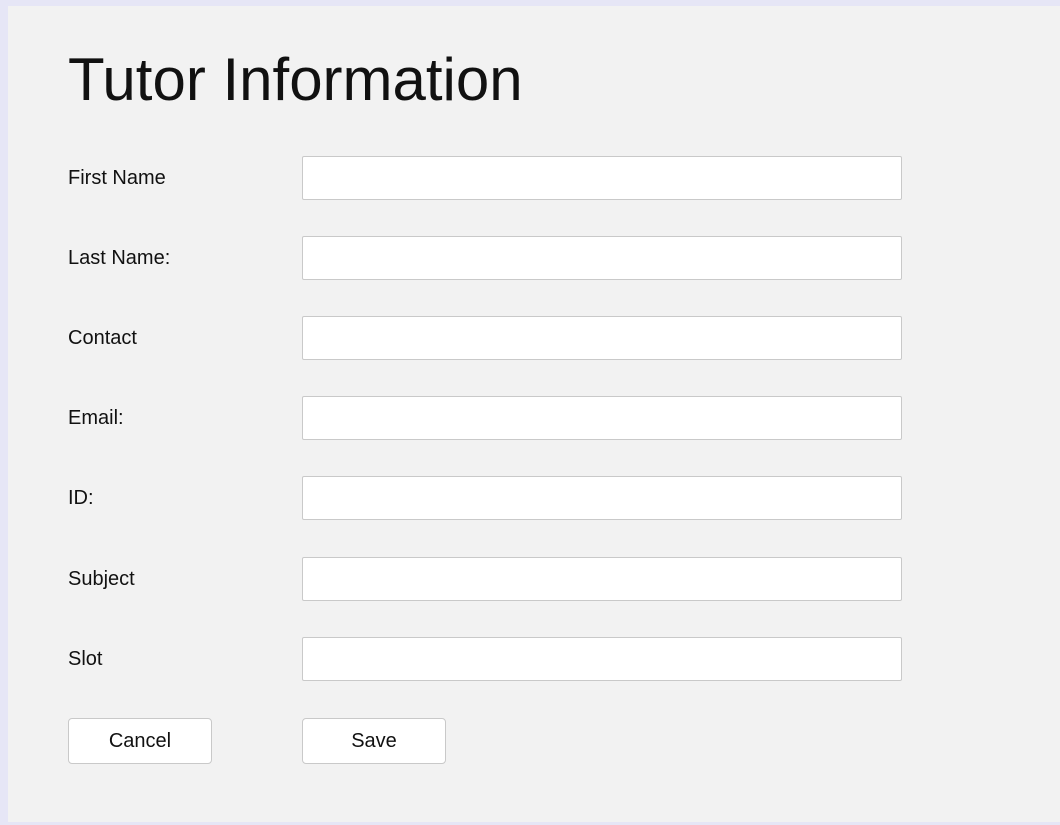 Image resolution: width=1060 pixels, height=825 pixels. Describe the element at coordinates (96, 418) in the screenshot. I see `email-label: Email:` at that location.